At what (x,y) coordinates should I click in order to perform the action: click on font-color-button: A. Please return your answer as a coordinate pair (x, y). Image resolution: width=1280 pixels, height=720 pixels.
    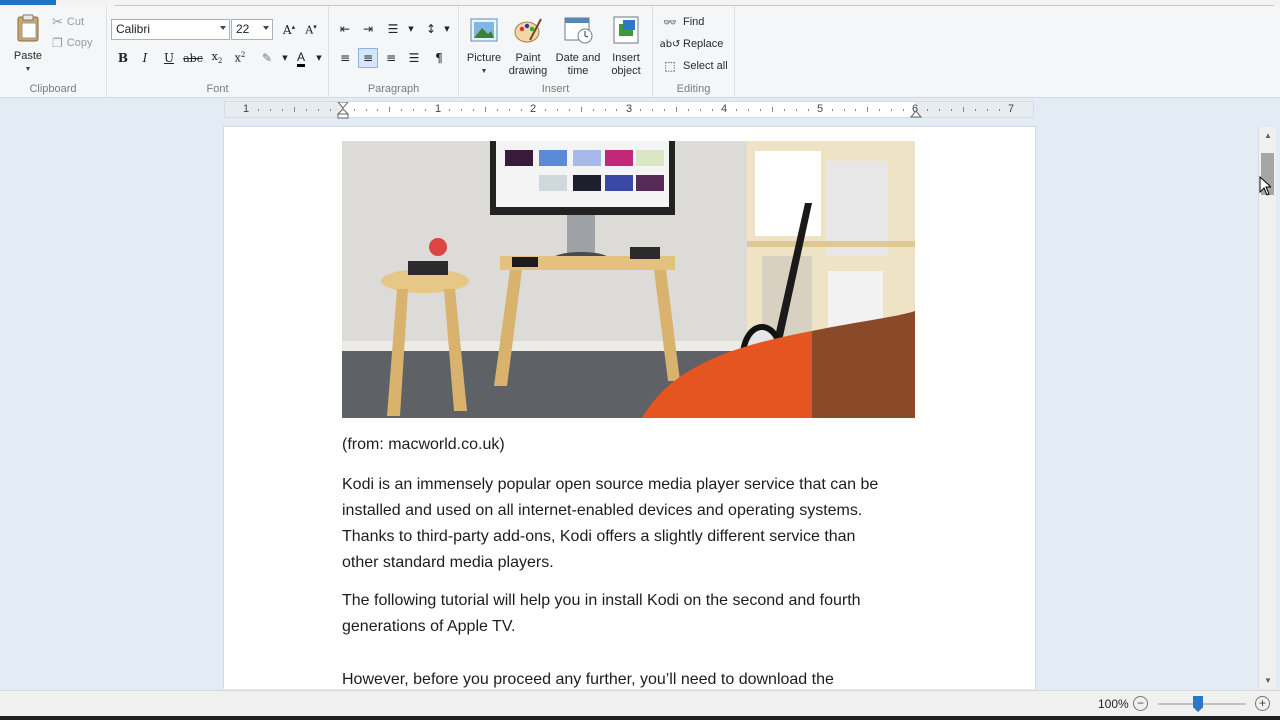
    Looking at the image, I should click on (301, 58).